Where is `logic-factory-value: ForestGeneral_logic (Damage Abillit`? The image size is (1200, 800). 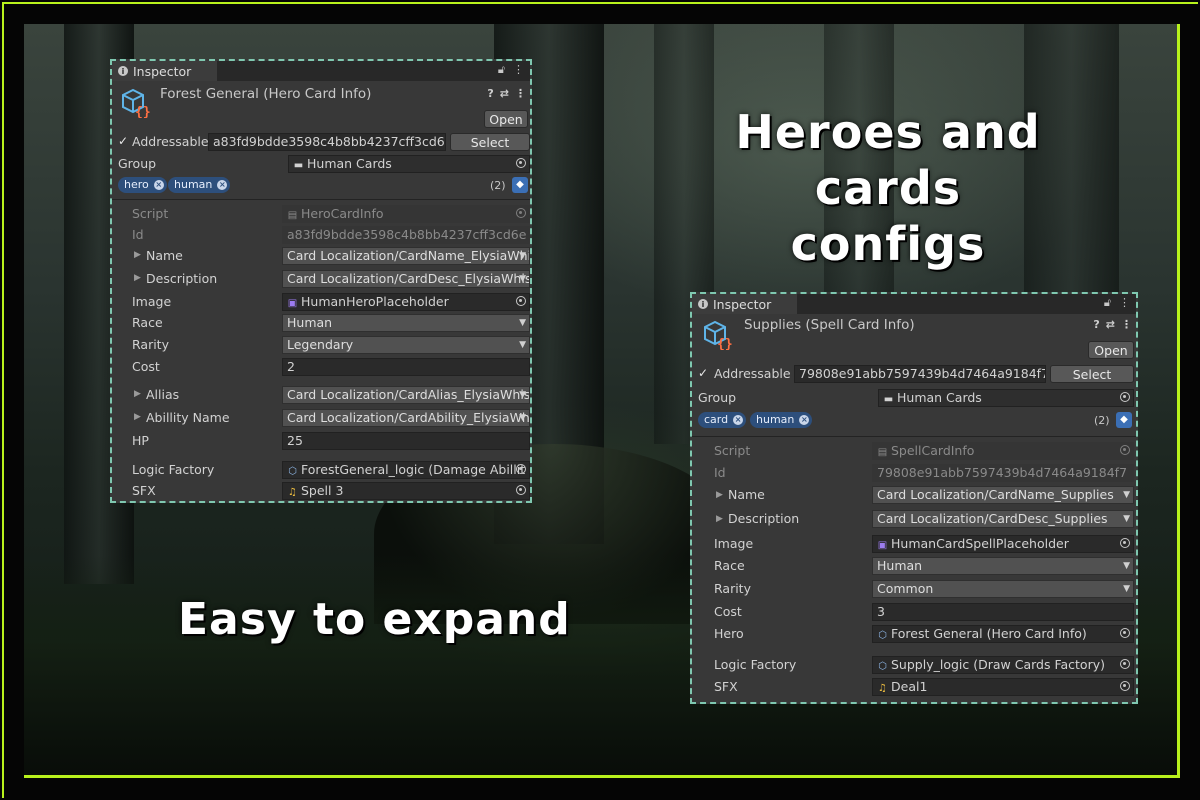
logic-factory-value: ForestGeneral_logic (Damage Abillit is located at coordinates (413, 469).